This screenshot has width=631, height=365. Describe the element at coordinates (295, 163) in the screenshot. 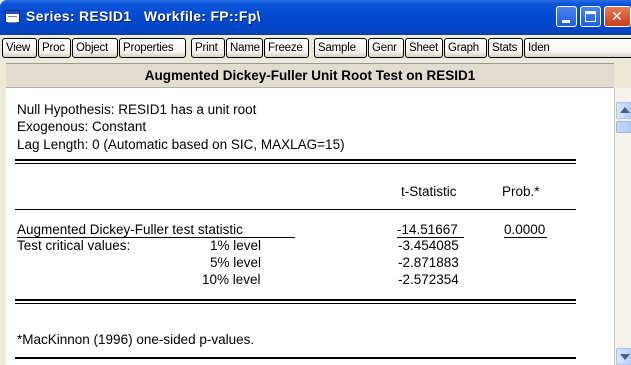

I see `table-top-rule-inner` at that location.